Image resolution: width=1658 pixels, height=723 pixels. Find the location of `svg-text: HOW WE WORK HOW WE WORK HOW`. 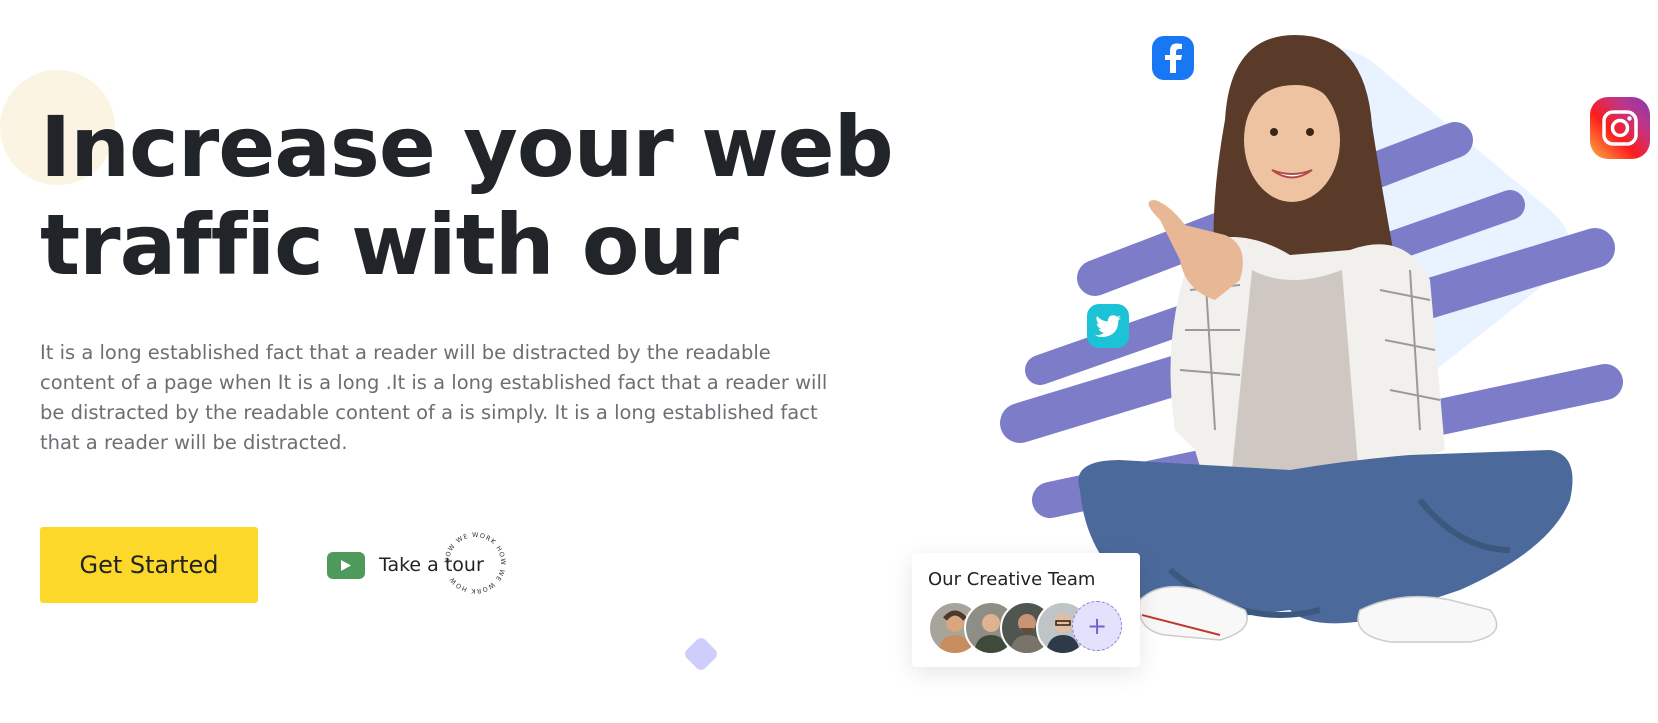

svg-text: HOW WE WORK HOW WE WORK HOW is located at coordinates (475, 563).